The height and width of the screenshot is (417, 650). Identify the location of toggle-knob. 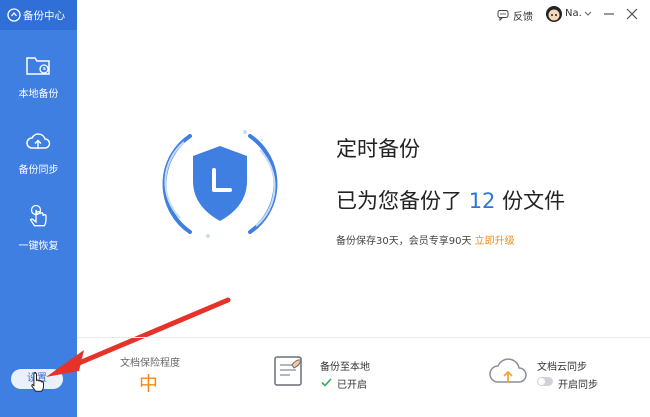
(541, 381).